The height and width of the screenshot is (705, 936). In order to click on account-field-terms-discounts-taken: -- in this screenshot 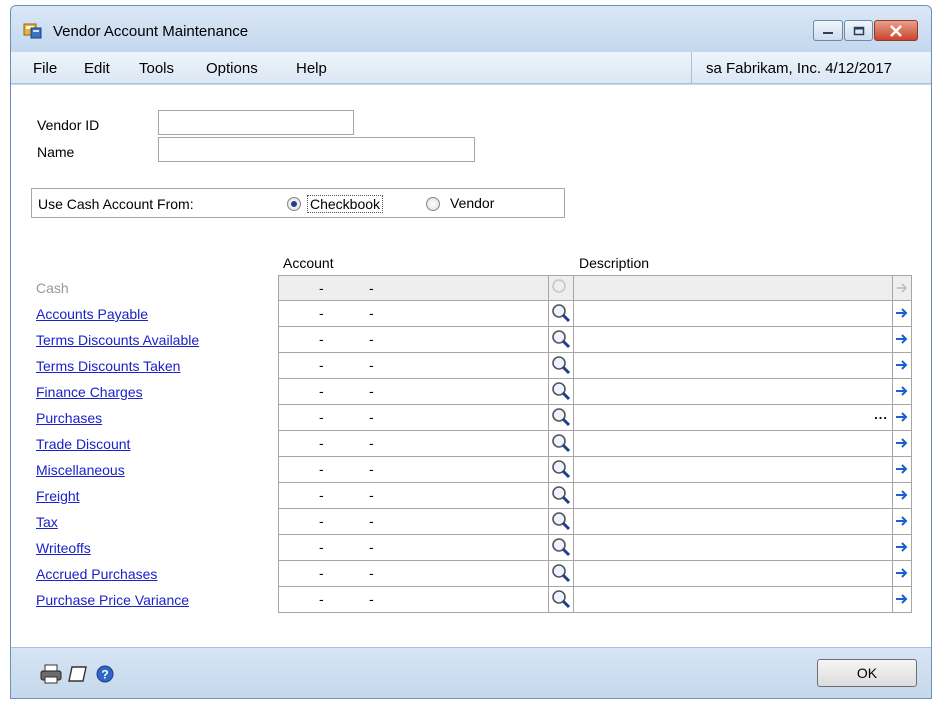, I will do `click(413, 366)`.